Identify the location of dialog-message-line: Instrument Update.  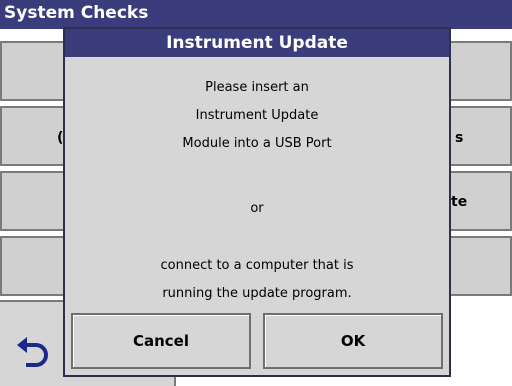
(257, 115).